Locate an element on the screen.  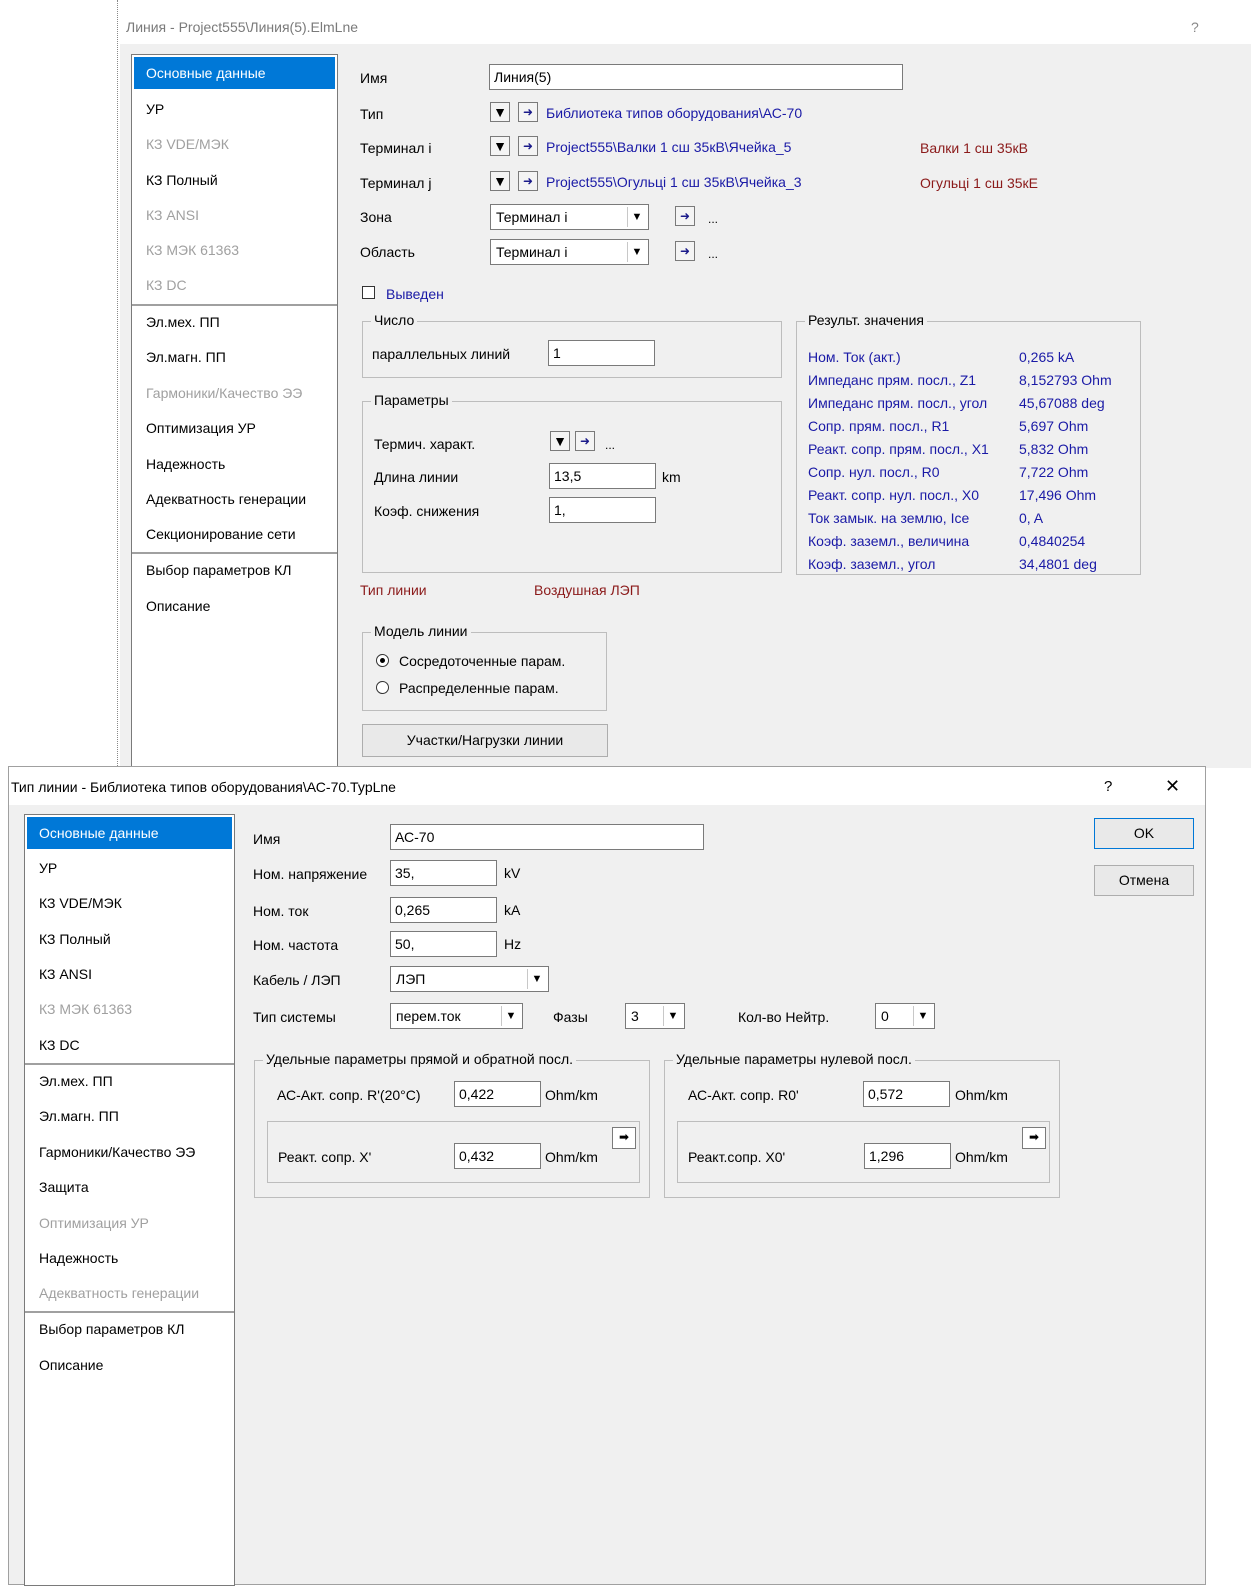
terminal-j-select-button: ▼ is located at coordinates (500, 181).